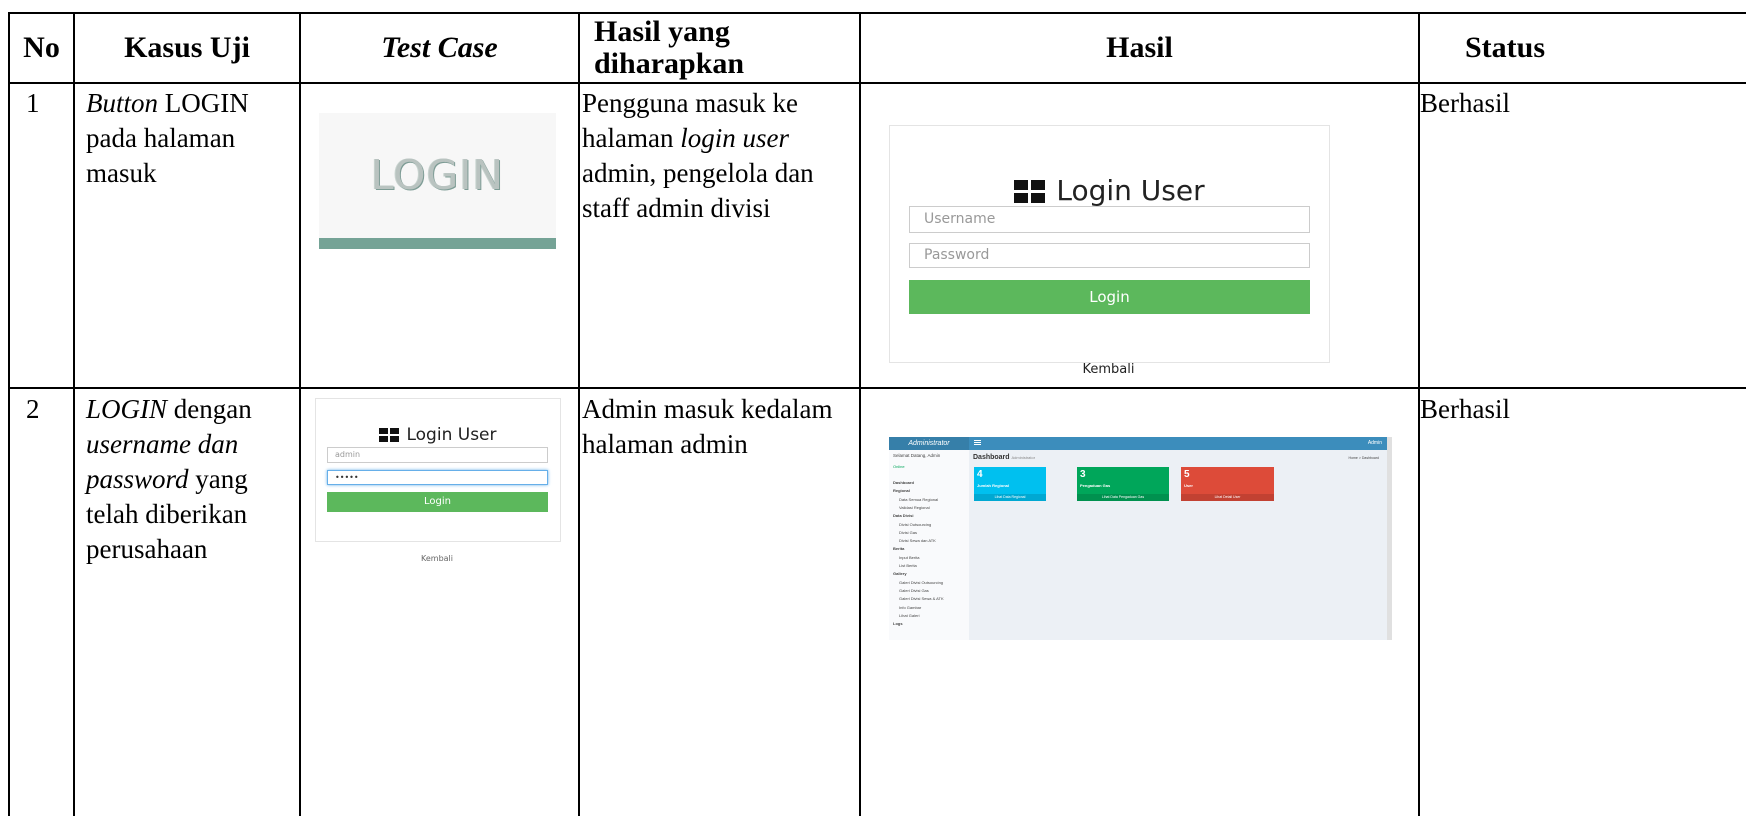  Describe the element at coordinates (921, 582) in the screenshot. I see `sidebar-menu-item: Galeri Divisi Outsourcing` at that location.